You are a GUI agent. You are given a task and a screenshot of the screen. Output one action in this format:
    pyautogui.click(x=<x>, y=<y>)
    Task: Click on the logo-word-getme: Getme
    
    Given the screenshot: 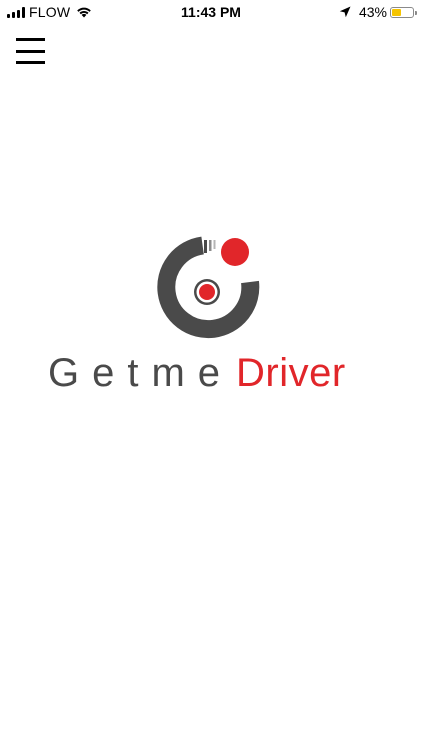 What is the action you would take?
    pyautogui.click(x=141, y=373)
    